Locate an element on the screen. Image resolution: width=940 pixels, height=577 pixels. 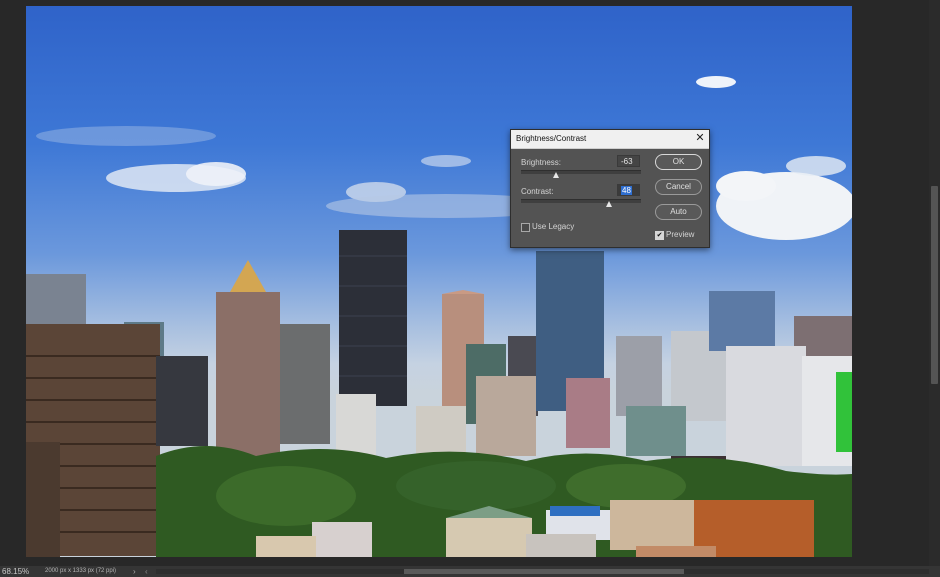
status-bar: 68.15% 2000 px x 1333 px (72 ppi) › ‹ is located at coordinates (470, 571).